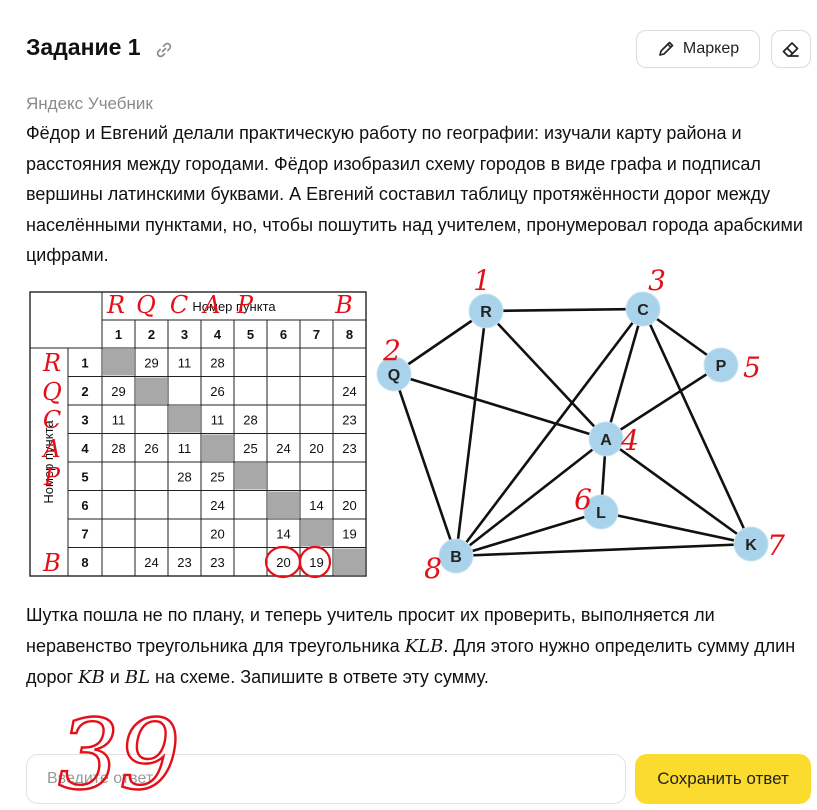  What do you see at coordinates (84, 391) in the screenshot?
I see `table-row-number: 2` at bounding box center [84, 391].